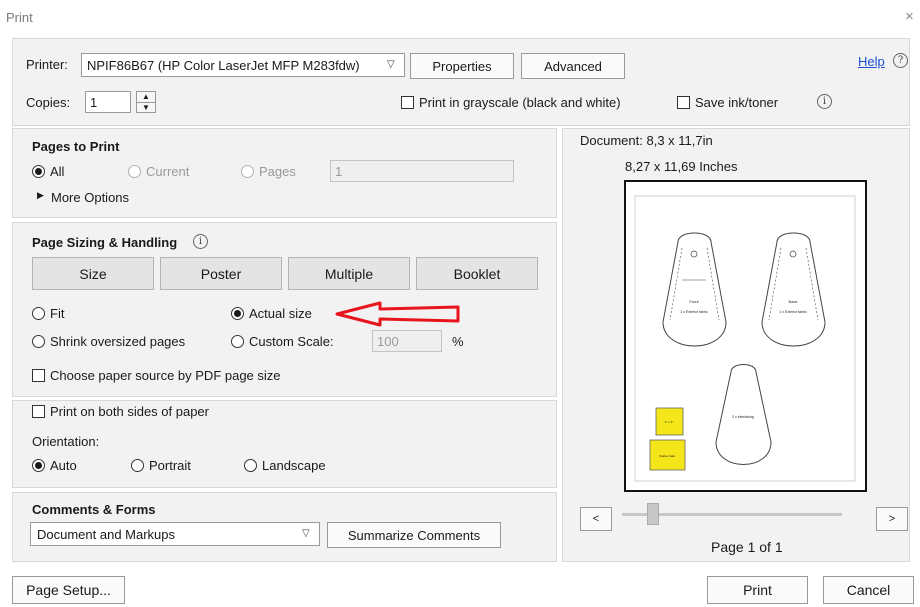 Image resolution: width=920 pixels, height=607 pixels. What do you see at coordinates (165, 375) in the screenshot?
I see `choose-paper-label: Choose paper source by PDF page size` at bounding box center [165, 375].